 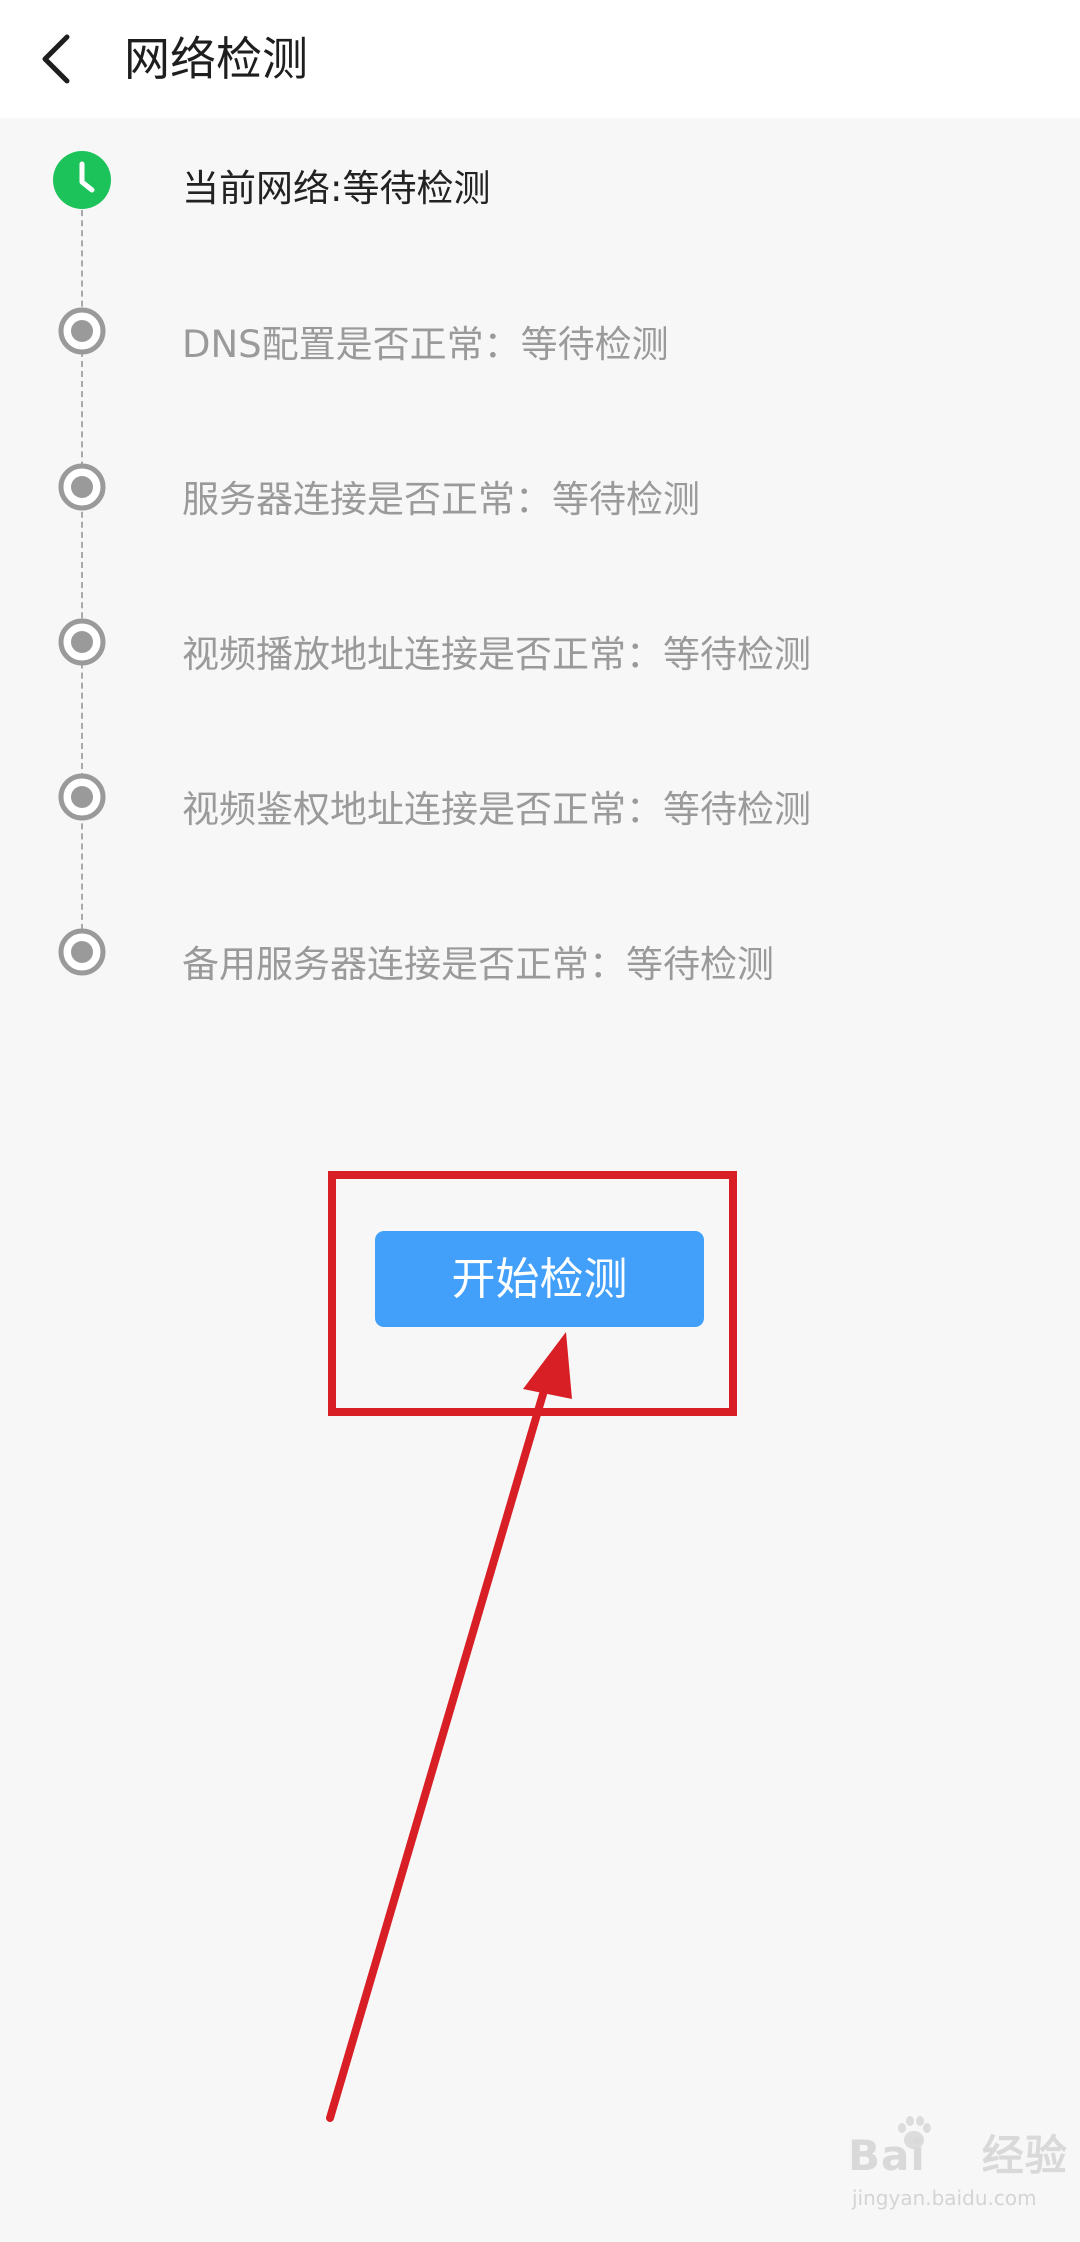 I want to click on baidu-jingyan-watermark: Bai 经验 jingyan.baidu.com, so click(x=945, y=2167).